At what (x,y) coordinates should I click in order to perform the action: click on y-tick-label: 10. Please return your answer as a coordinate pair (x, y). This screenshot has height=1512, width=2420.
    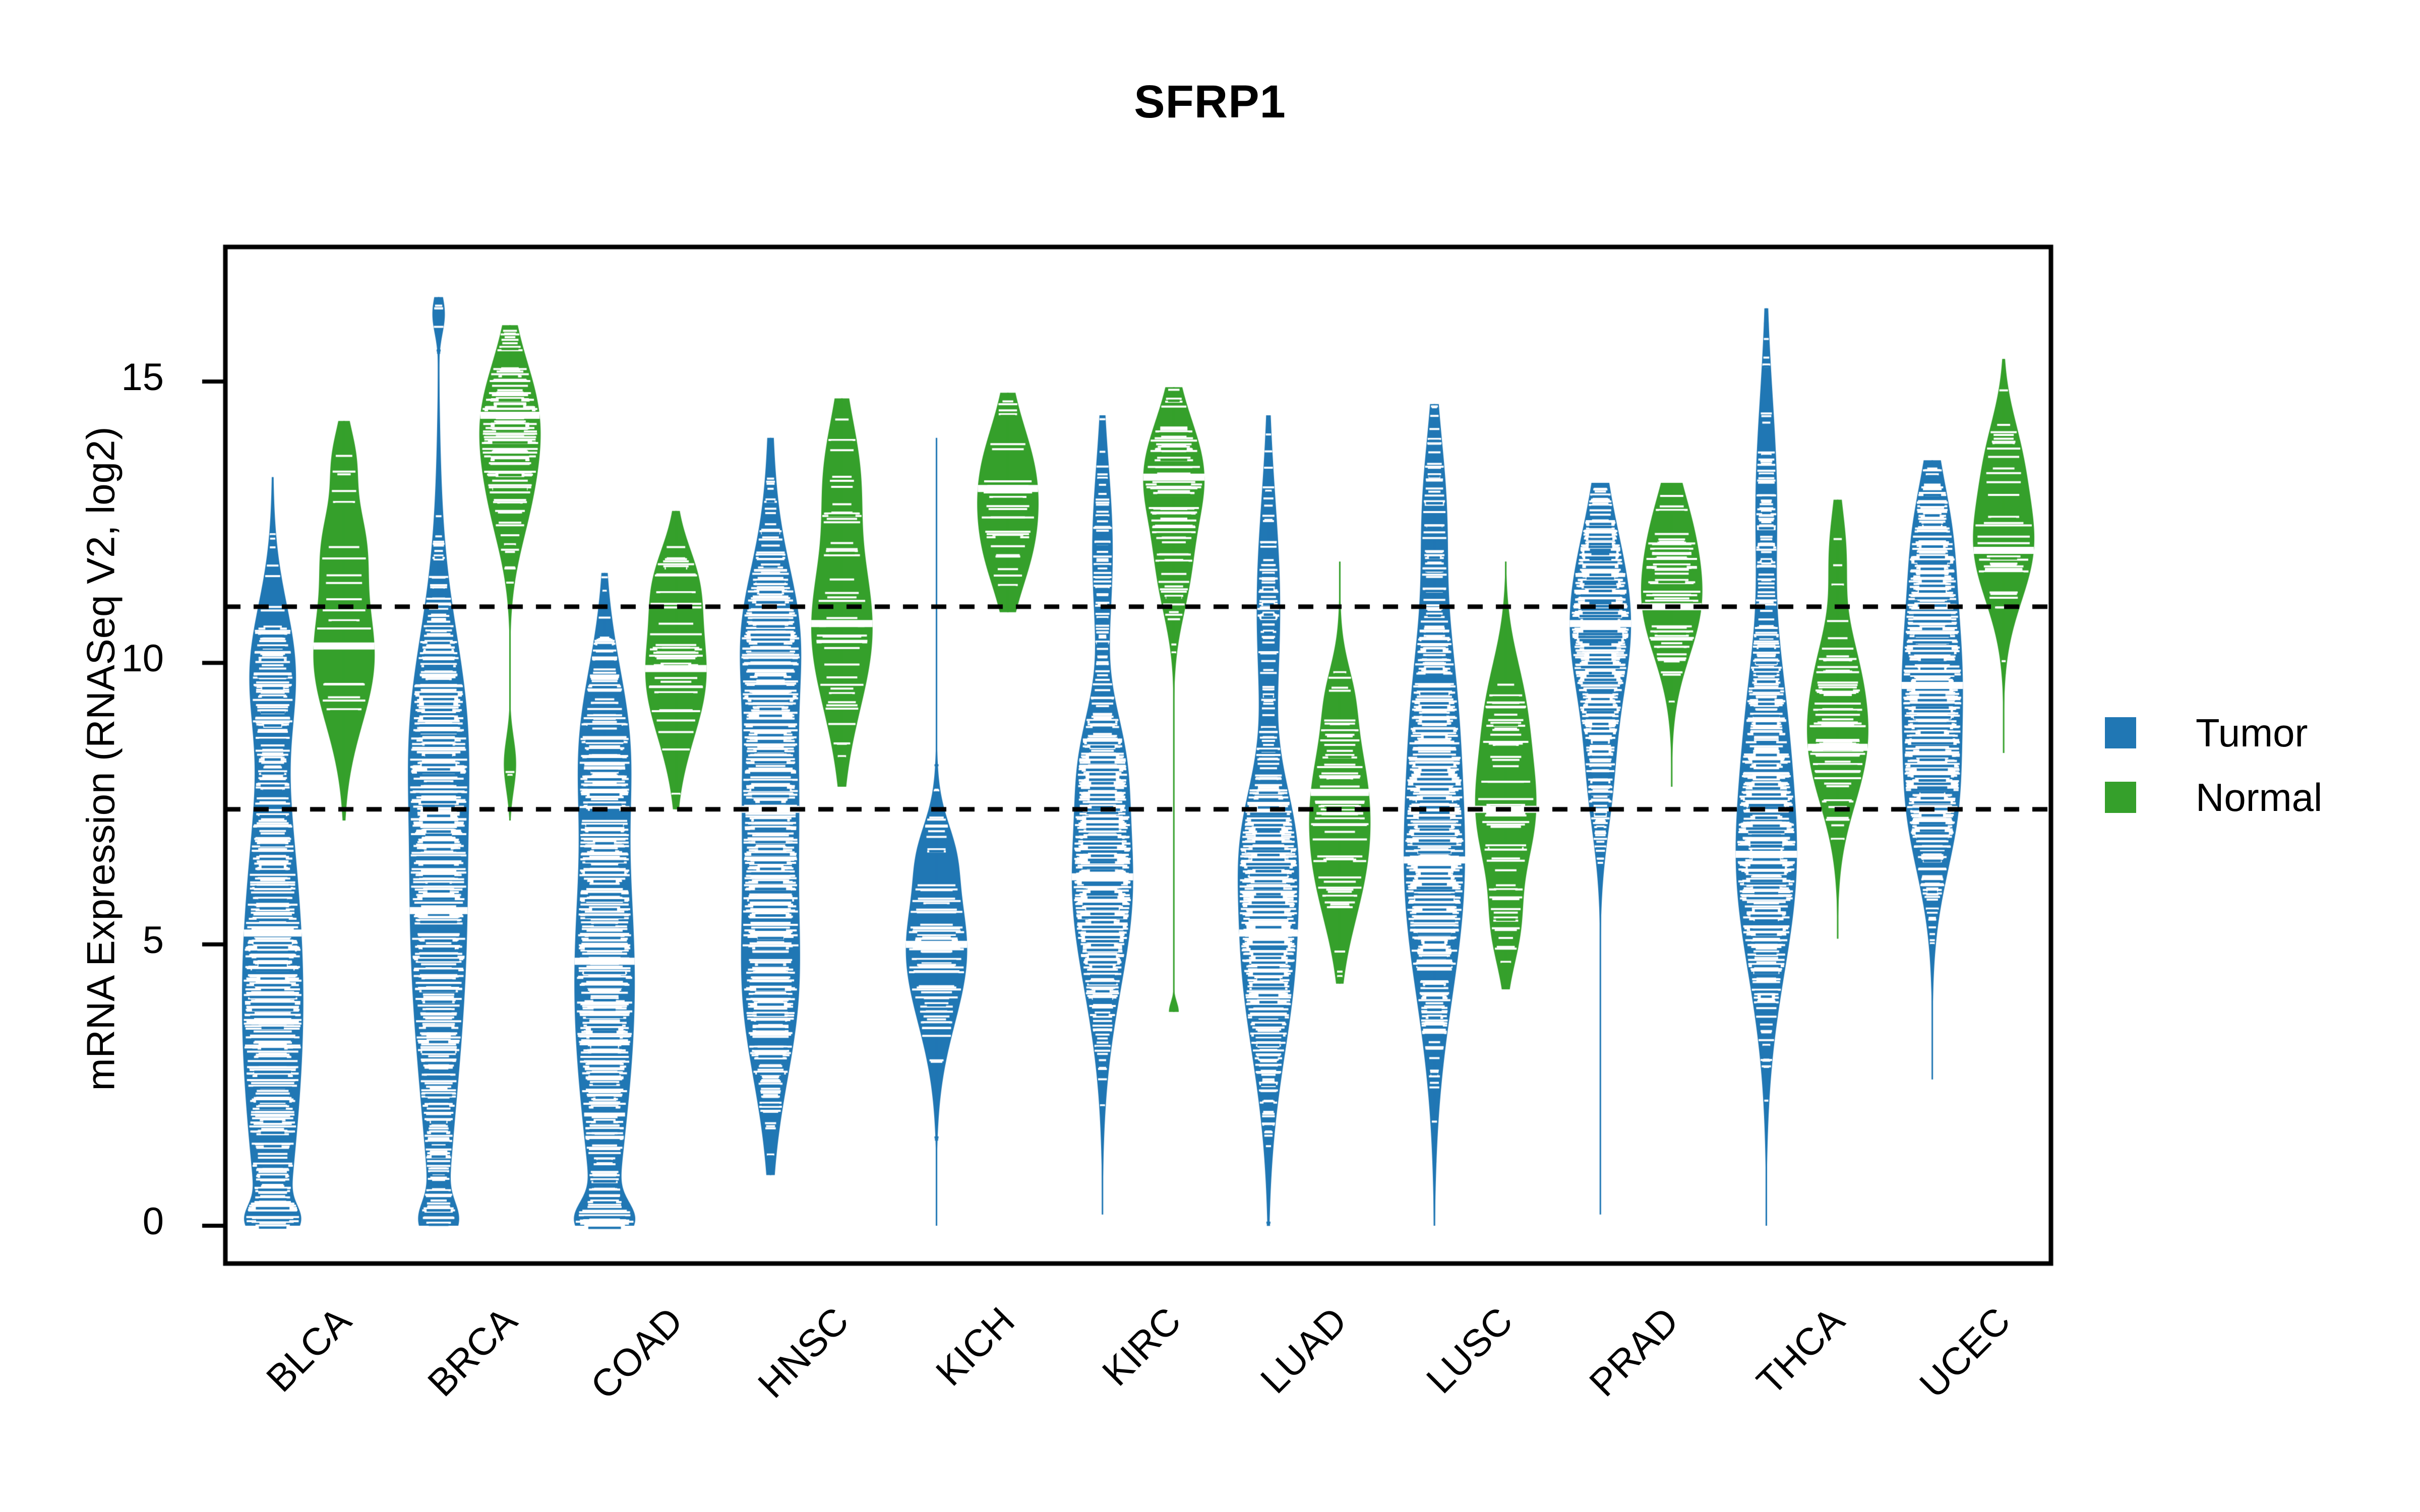
    Looking at the image, I should click on (142, 658).